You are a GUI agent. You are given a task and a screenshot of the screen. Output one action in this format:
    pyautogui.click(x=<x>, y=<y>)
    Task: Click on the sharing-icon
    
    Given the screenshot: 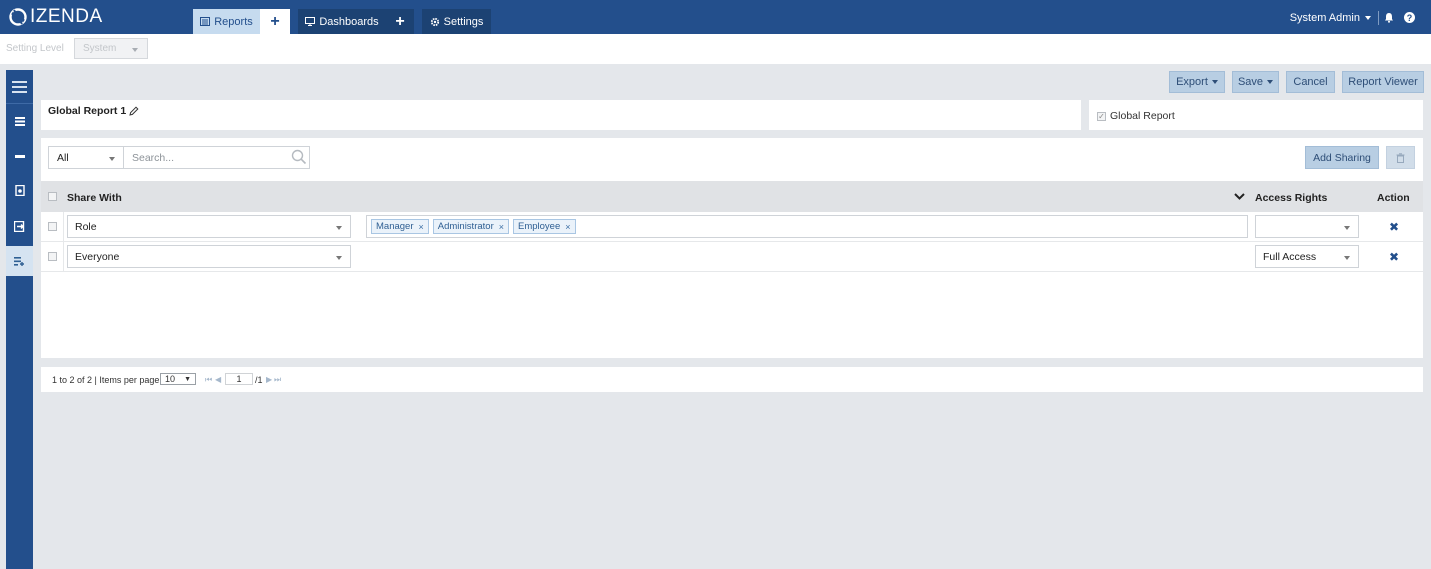 What is the action you would take?
    pyautogui.click(x=19, y=261)
    